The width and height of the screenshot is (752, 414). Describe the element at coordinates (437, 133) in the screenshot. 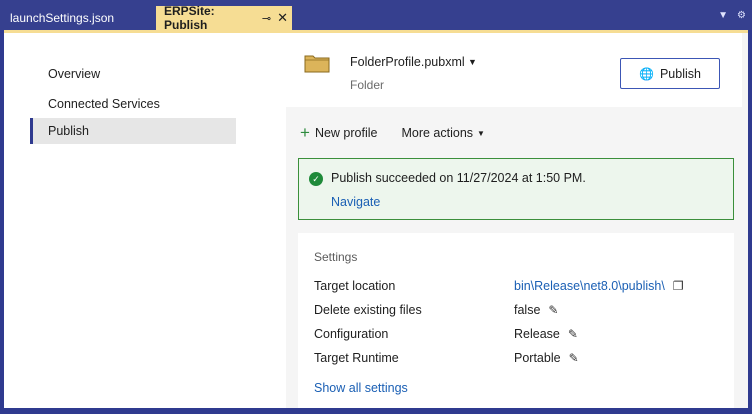

I see `more-actions-label: More actions` at that location.